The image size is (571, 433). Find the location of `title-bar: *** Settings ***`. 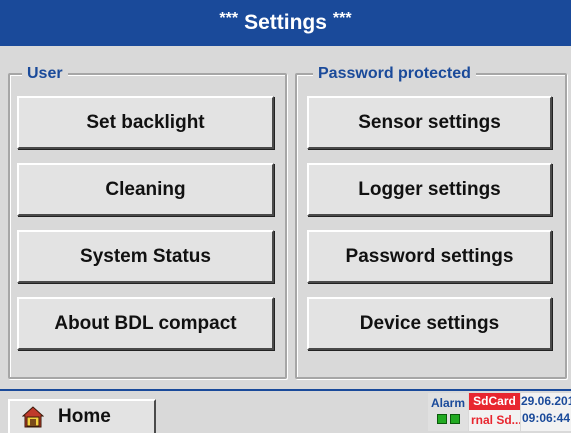

title-bar: *** Settings *** is located at coordinates (285, 23).